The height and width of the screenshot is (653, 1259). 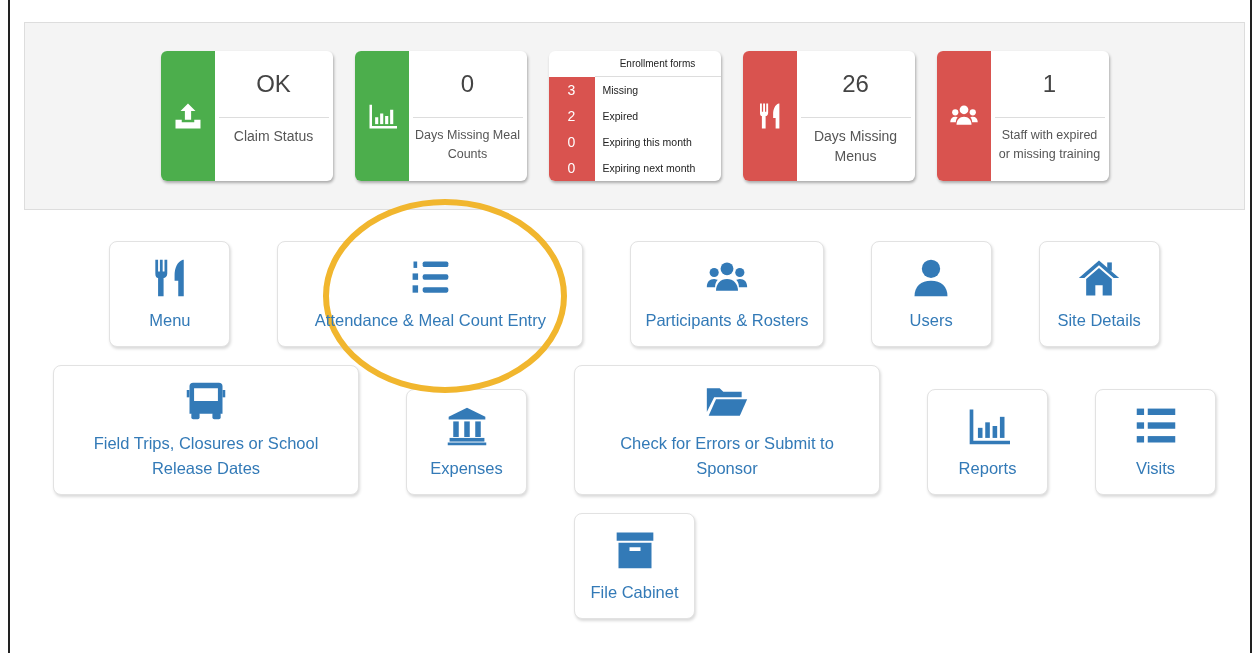 I want to click on nav-tile: Users, so click(x=931, y=294).